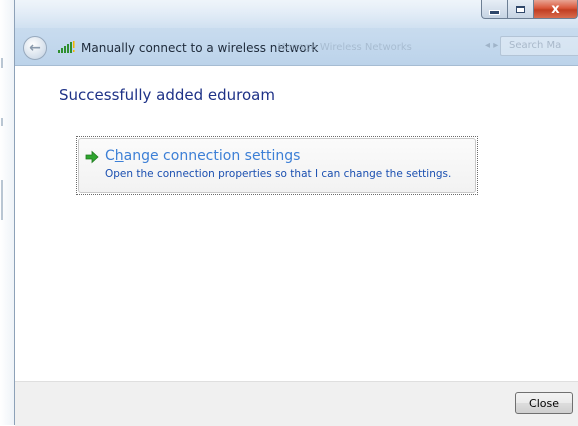 Image resolution: width=578 pixels, height=426 pixels. I want to click on command-link-title-prefix: C, so click(110, 156).